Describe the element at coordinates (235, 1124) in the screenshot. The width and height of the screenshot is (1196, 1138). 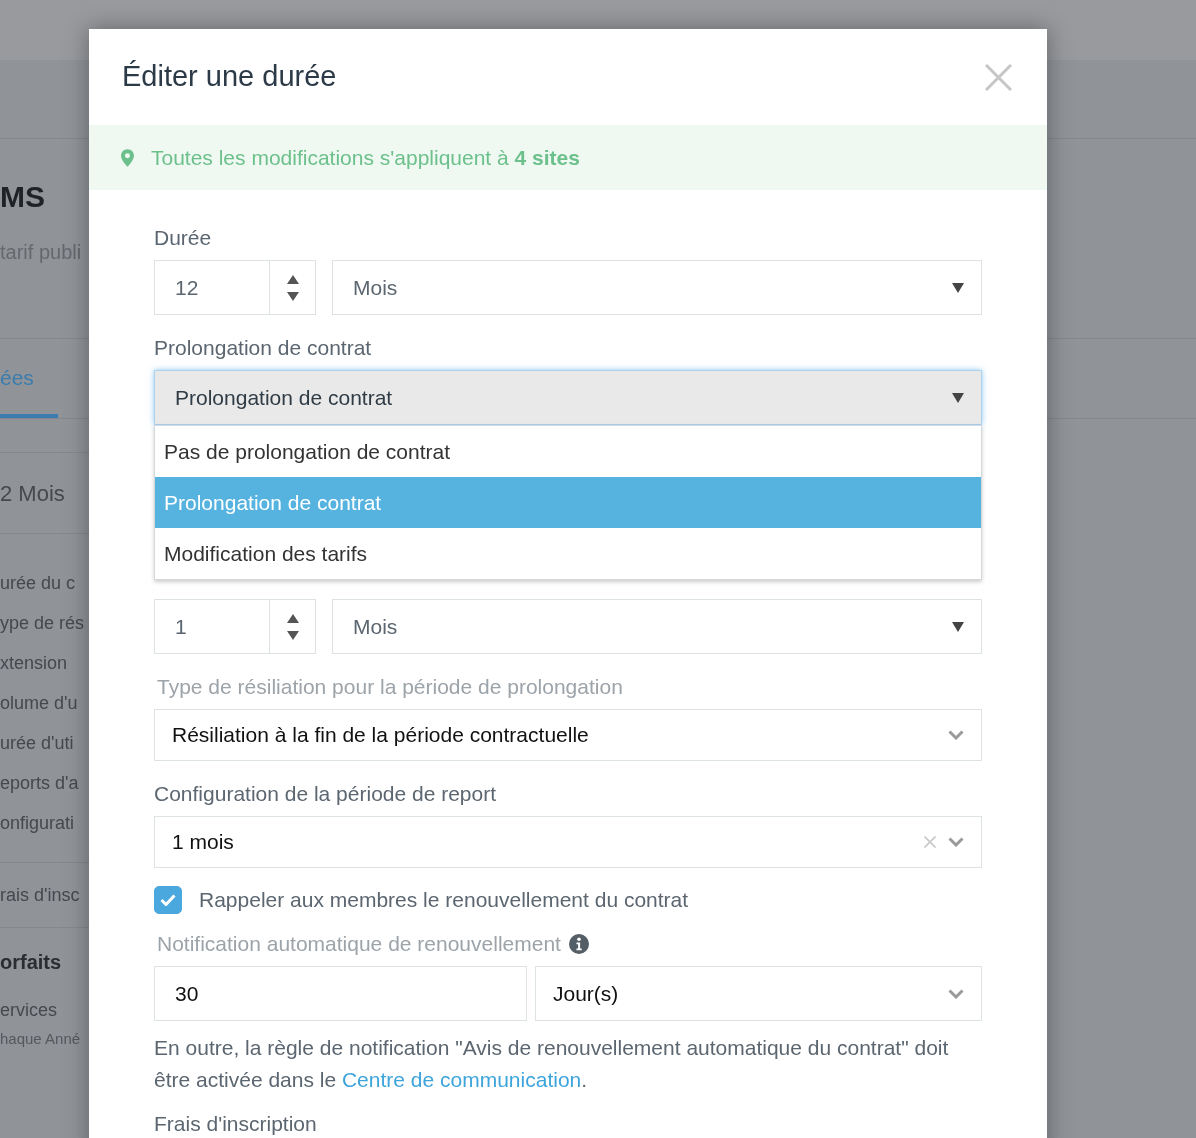
I see `field-label: Frais d'inscription` at that location.